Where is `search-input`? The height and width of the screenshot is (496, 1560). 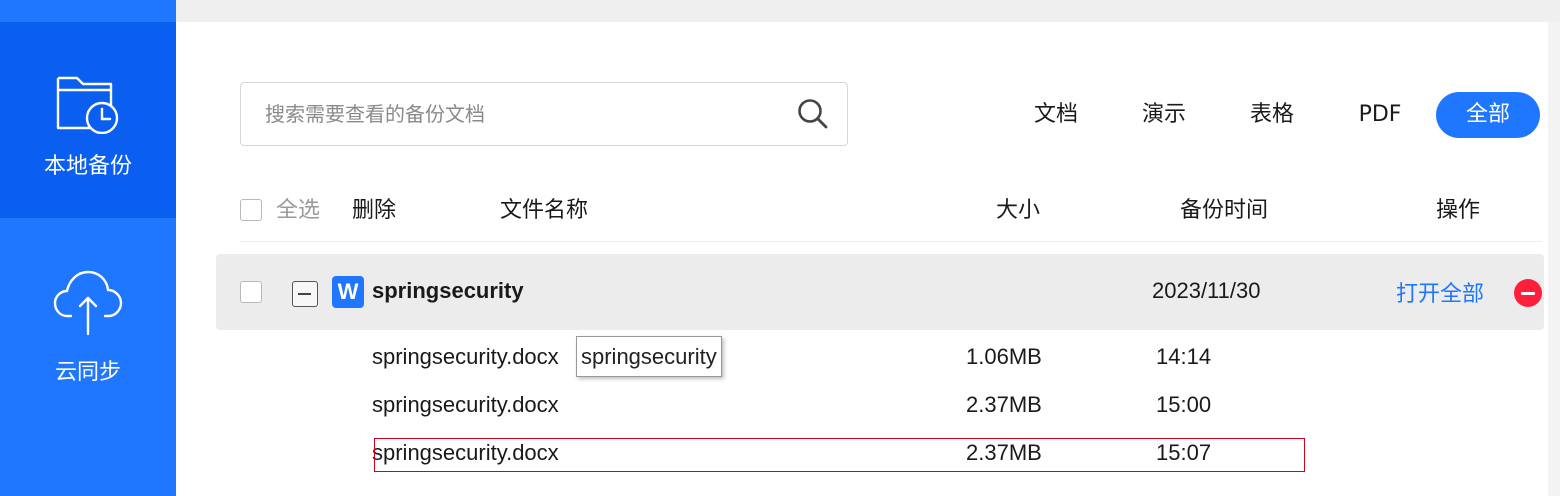
search-input is located at coordinates (525, 114).